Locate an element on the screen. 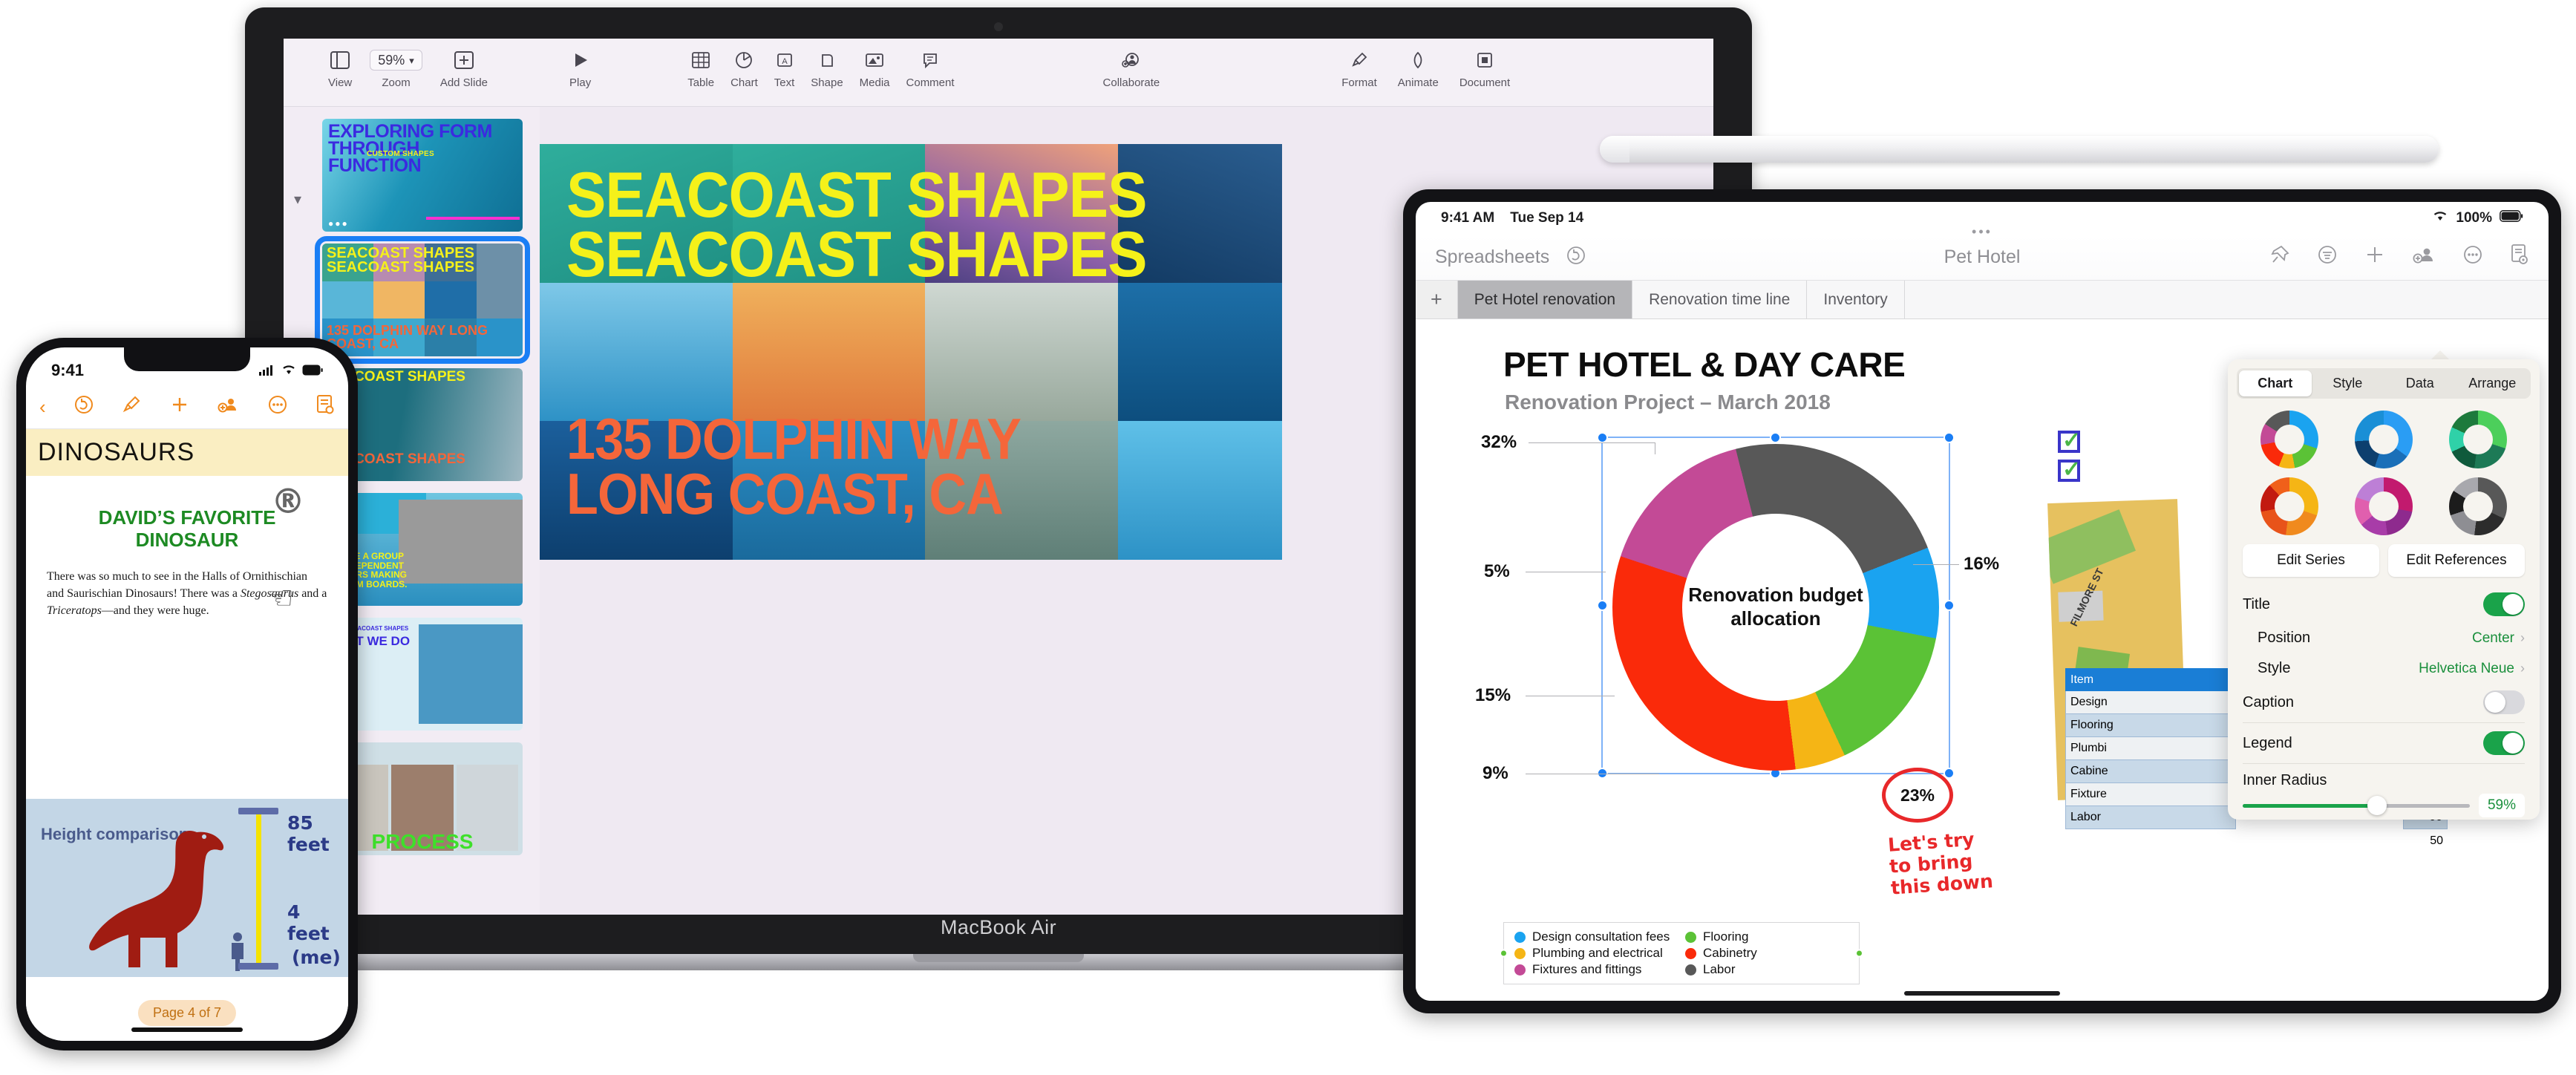 The image size is (2576, 1075). gray-swatch is located at coordinates (2477, 506).